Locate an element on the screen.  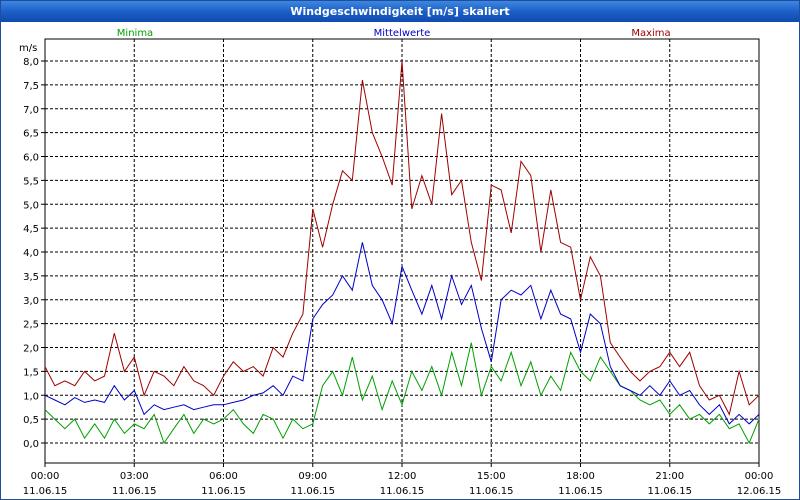
x-tick-time: 21:00 is located at coordinates (669, 476).